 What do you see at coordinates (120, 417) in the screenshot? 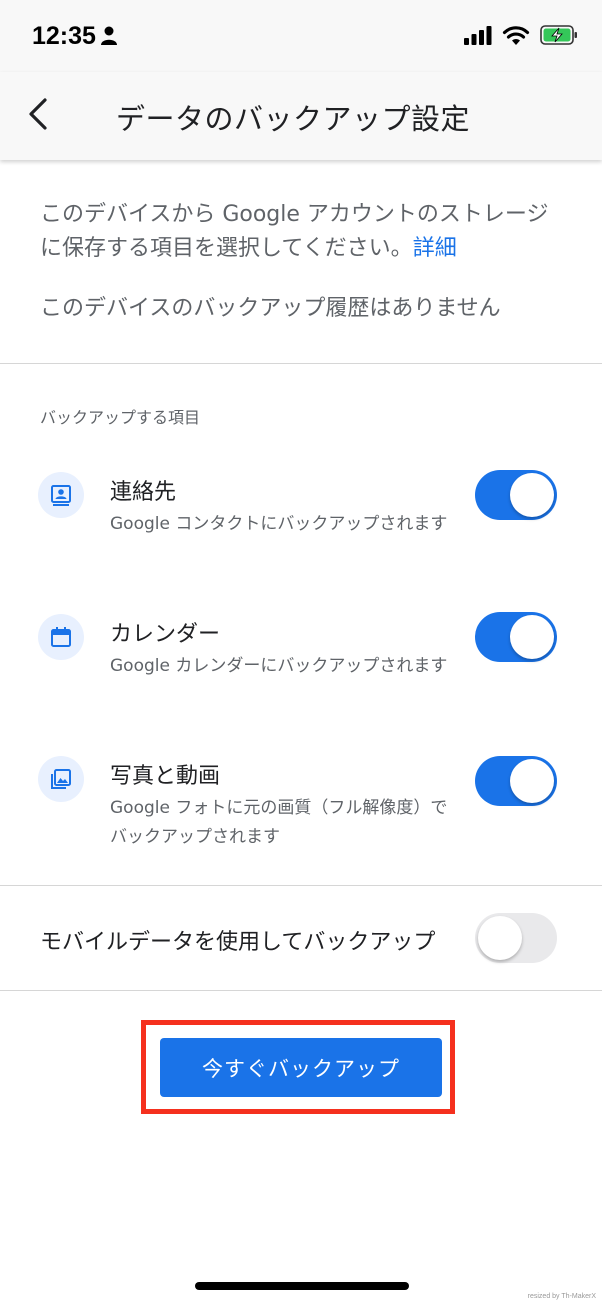
I see `section-label: バックアップする項目` at bounding box center [120, 417].